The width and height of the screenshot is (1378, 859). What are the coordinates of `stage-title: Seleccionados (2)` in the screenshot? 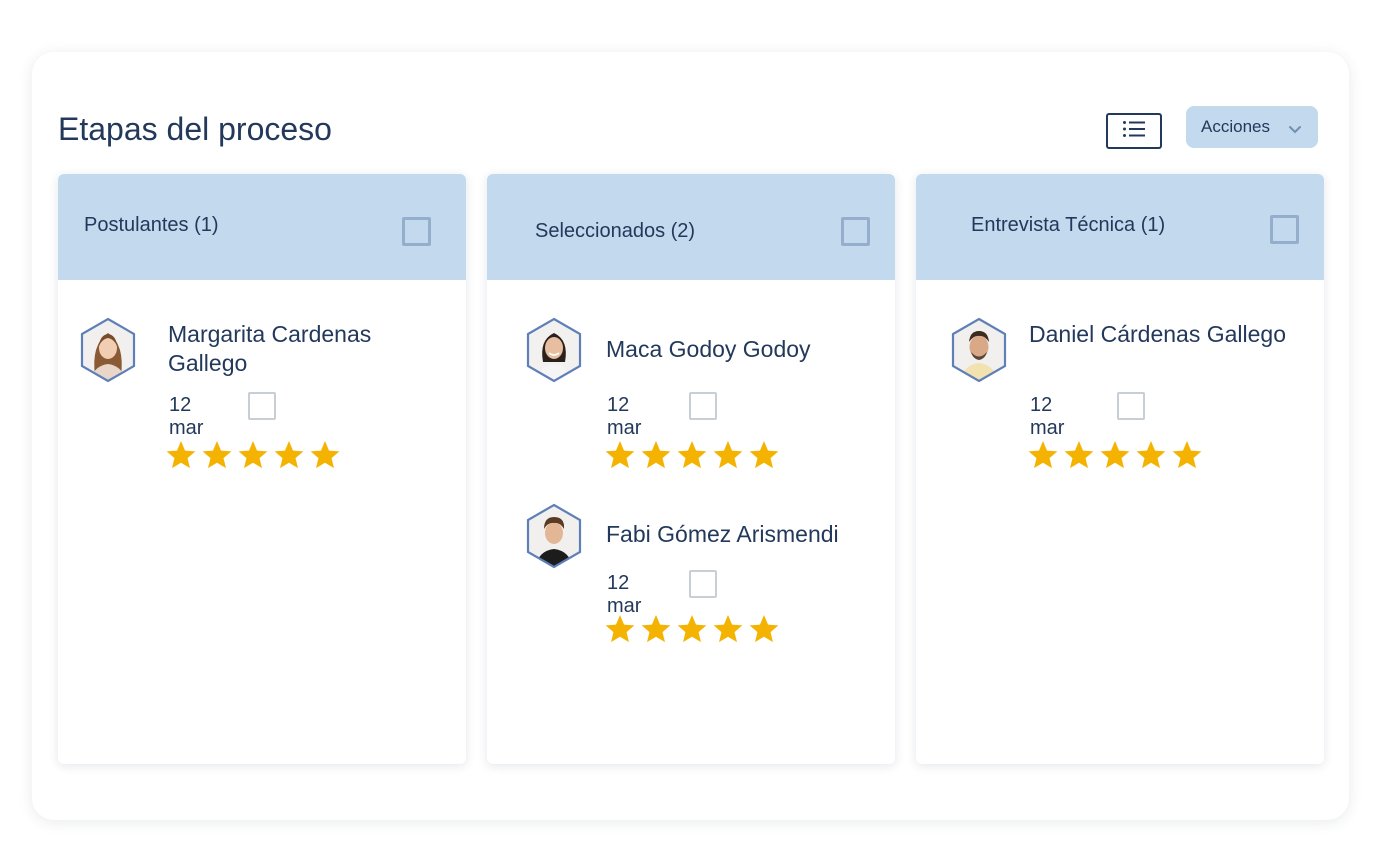 It's located at (615, 231).